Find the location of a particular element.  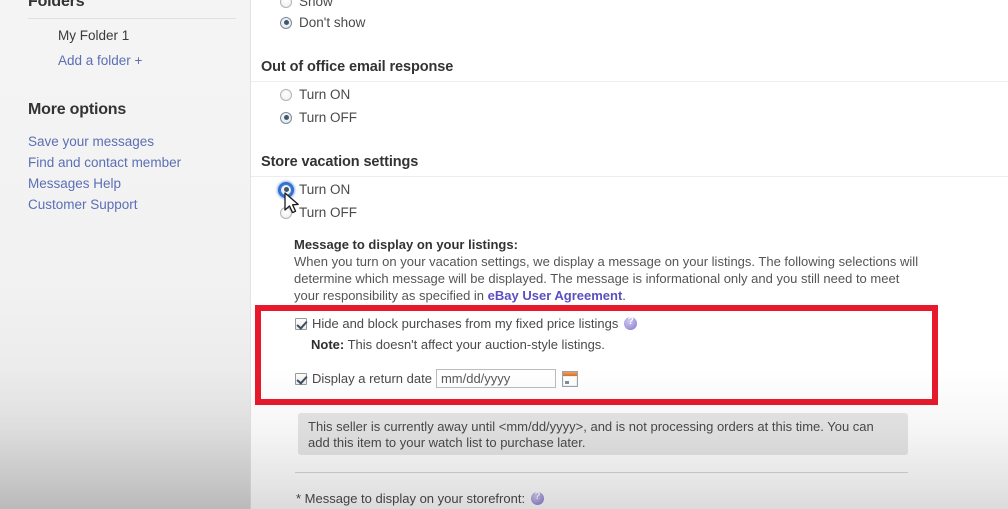

calendar-icon is located at coordinates (569, 378).